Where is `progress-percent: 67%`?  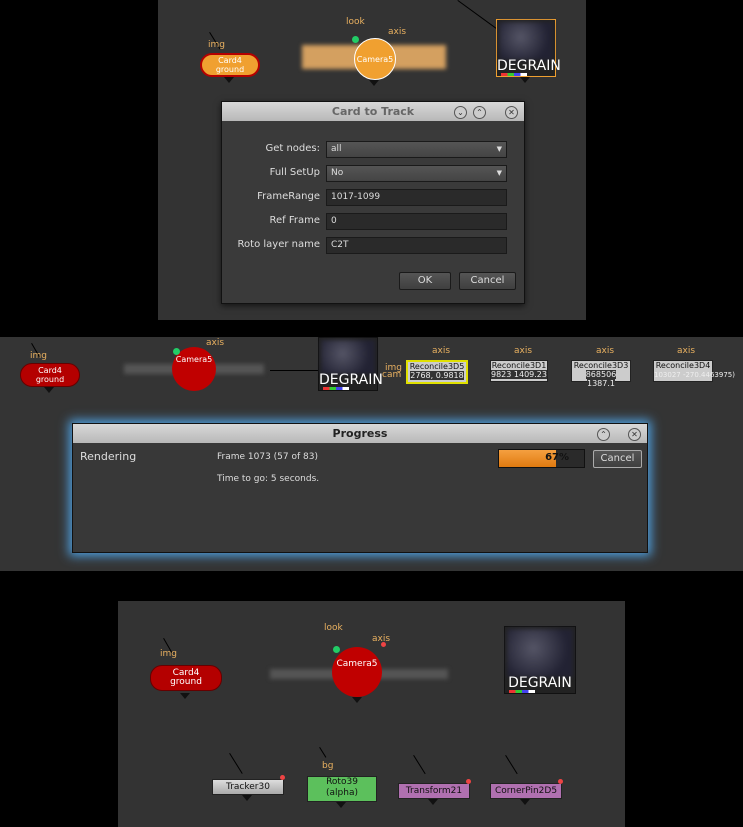
progress-percent: 67% is located at coordinates (557, 457).